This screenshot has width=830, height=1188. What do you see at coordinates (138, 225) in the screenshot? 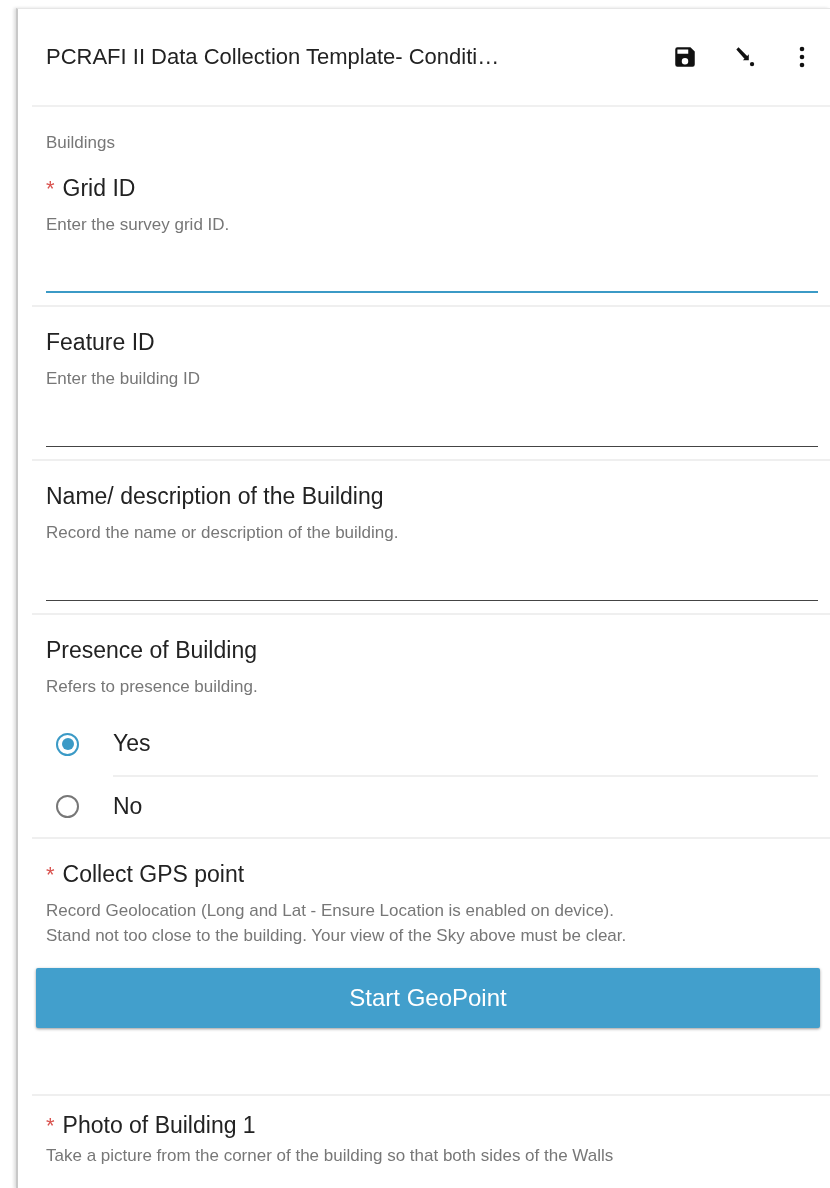
I see `question-hint: Enter the survey grid ID.` at bounding box center [138, 225].